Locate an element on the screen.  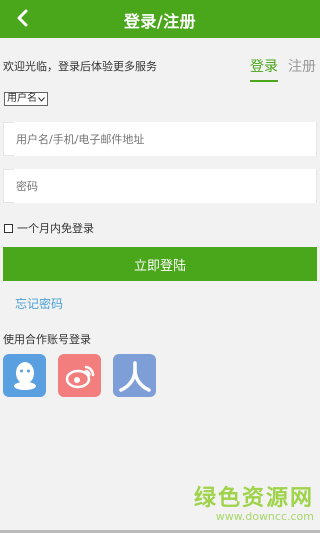
top-bar: 登录/注册 is located at coordinates (160, 19).